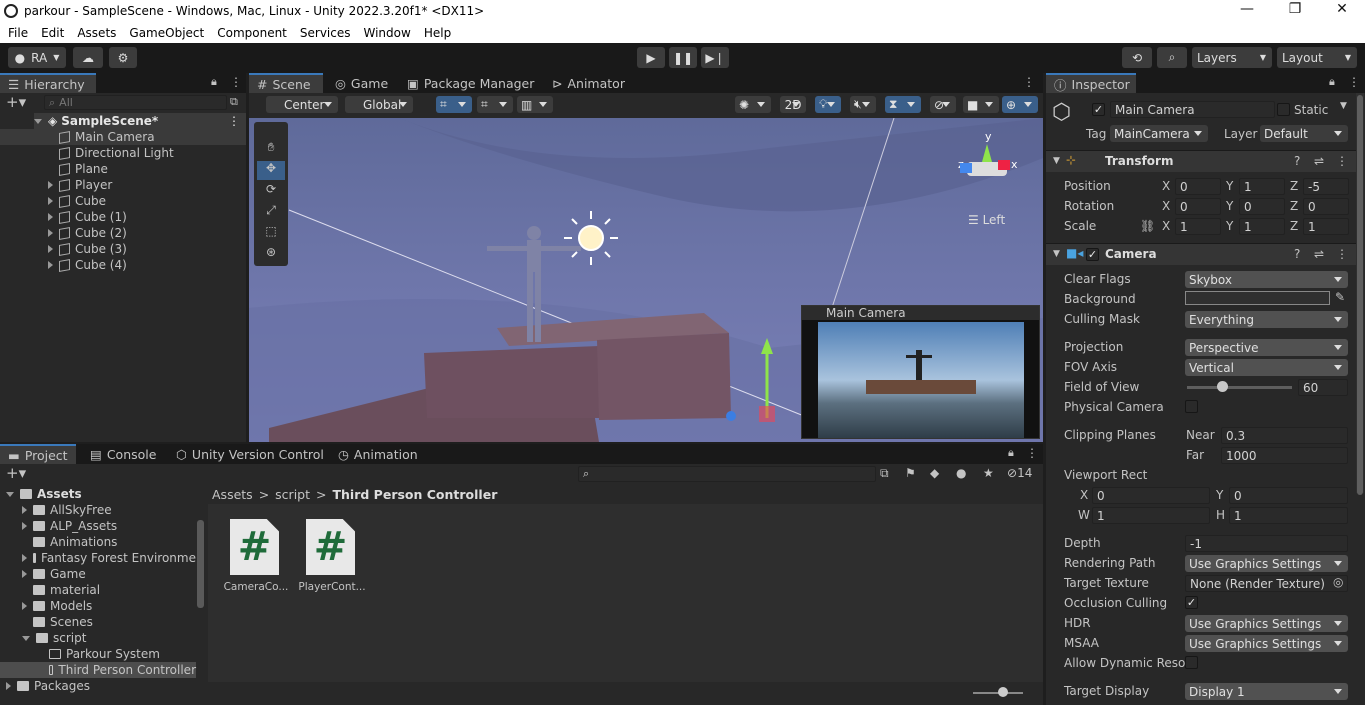  What do you see at coordinates (1232, 57) in the screenshot?
I see `layers-dropdown: Layers ▼` at bounding box center [1232, 57].